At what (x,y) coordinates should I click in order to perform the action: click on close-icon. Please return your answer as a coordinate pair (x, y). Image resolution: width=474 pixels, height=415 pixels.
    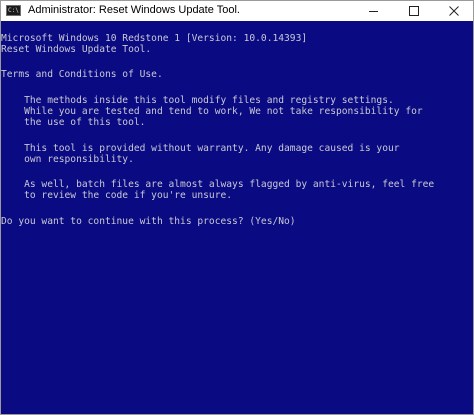
    Looking at the image, I should click on (454, 11).